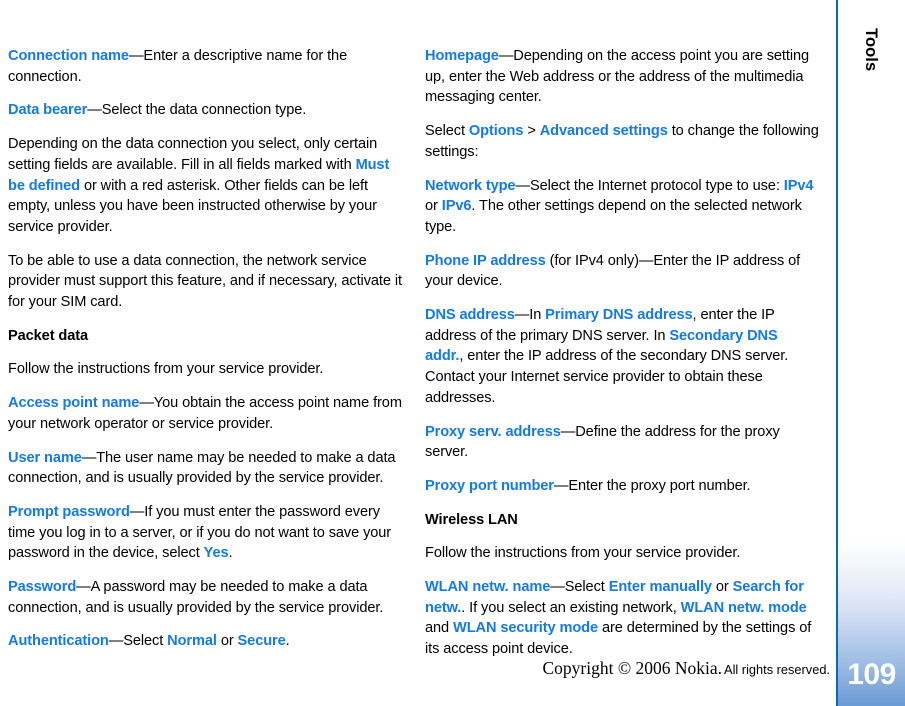 The width and height of the screenshot is (905, 706). What do you see at coordinates (619, 315) in the screenshot?
I see `ui-term-reference: Primary DNS address` at bounding box center [619, 315].